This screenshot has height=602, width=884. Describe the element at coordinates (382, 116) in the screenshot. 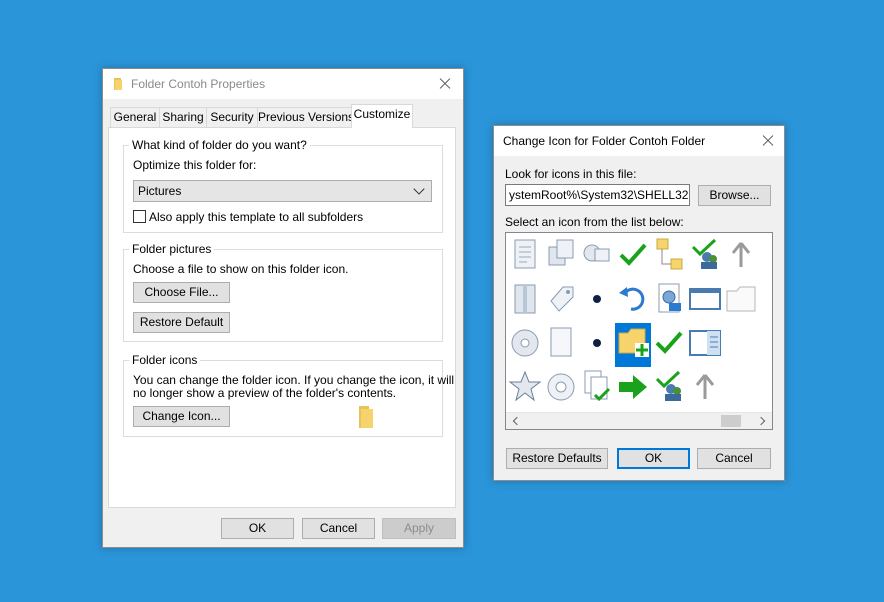

I see `tab-customize: Customize` at that location.